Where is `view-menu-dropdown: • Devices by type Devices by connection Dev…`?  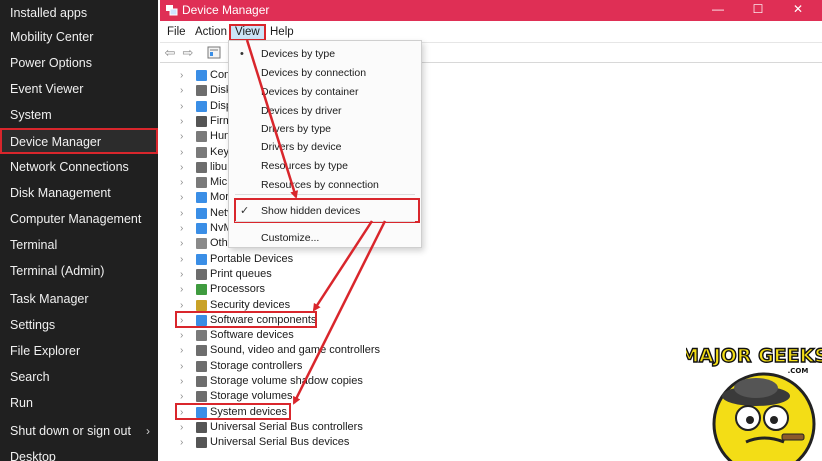
view-menu-dropdown: • Devices by type Devices by connection Dev… is located at coordinates (325, 144).